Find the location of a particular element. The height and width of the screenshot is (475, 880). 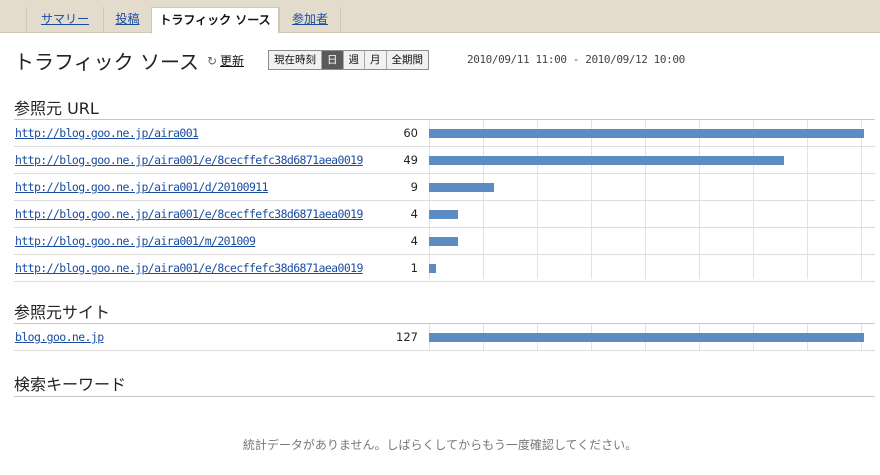

date-range: 2010/09/11 11:00 - 2010/09/12 10:00 is located at coordinates (576, 59).